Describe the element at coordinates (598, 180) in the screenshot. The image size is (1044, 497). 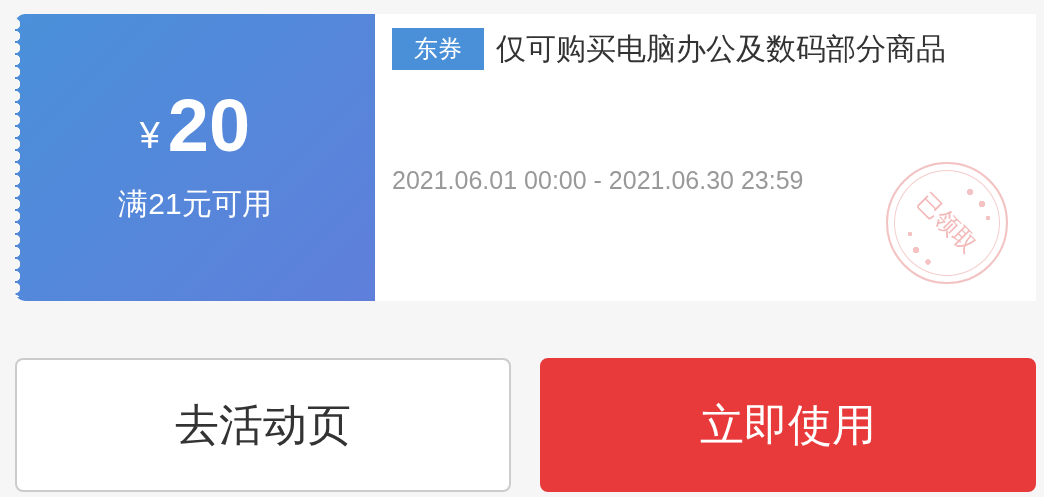
I see `validity-period: 2021.06.01 00:00 - 2021.06.30 23:59` at that location.